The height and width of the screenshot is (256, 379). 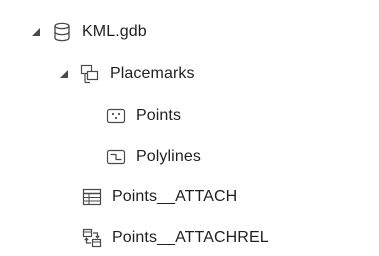 I want to click on tree-node-label: Points__ATTACHREL, so click(x=190, y=237).